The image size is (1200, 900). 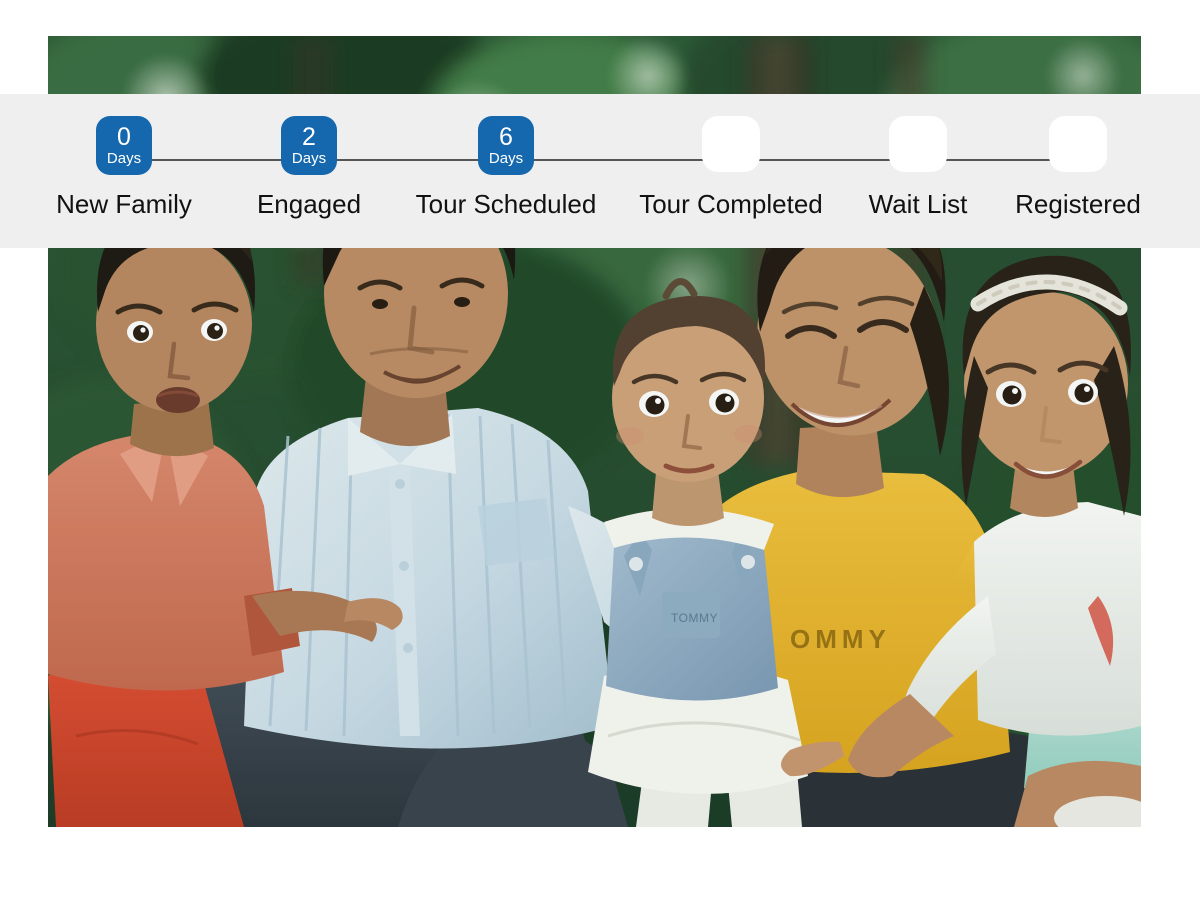 I want to click on step-label-tour-scheduled: Tour Scheduled, so click(x=506, y=204).